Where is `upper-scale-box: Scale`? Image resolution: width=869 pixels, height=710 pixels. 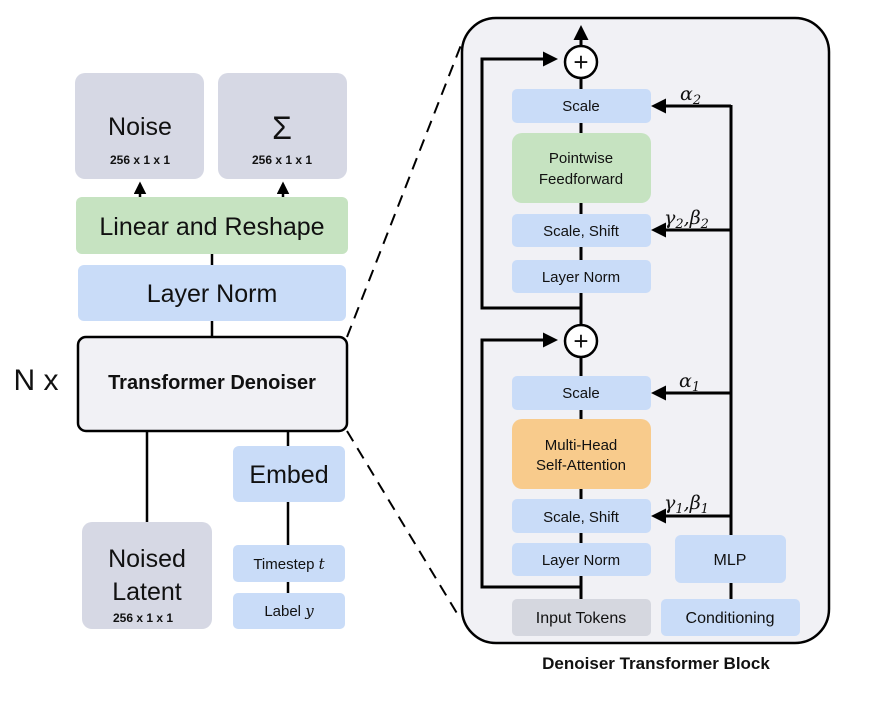 upper-scale-box: Scale is located at coordinates (581, 106).